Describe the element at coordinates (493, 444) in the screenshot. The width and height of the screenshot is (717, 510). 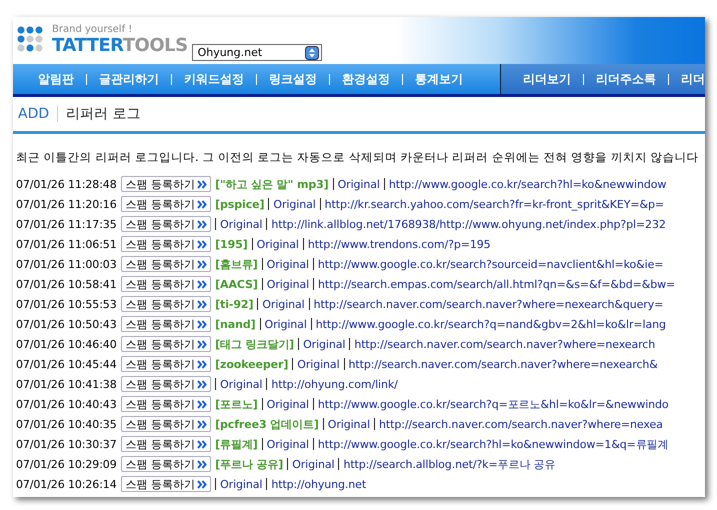
I see `referrer-url-link: http://www.google.co.kr/search?hl=ko&newwindow=1&q=류필계` at that location.